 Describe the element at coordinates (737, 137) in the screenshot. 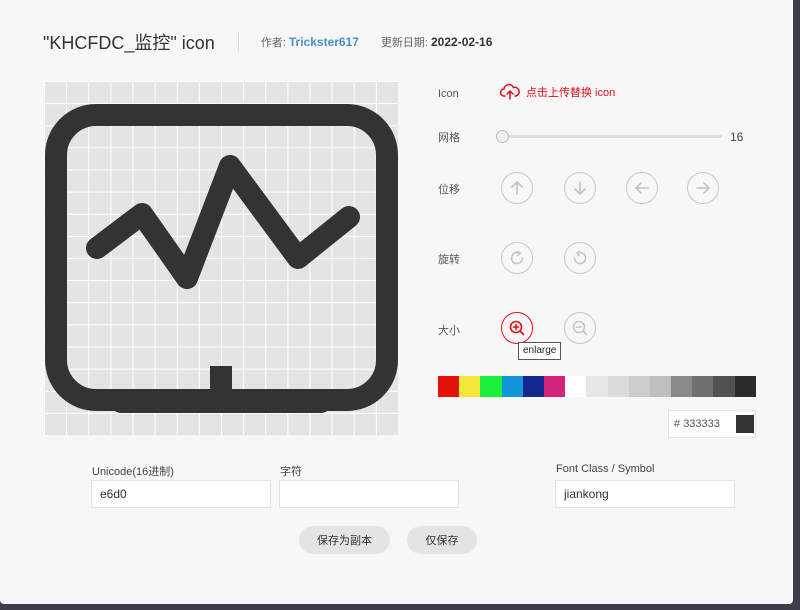

I see `grid-value: 16` at that location.